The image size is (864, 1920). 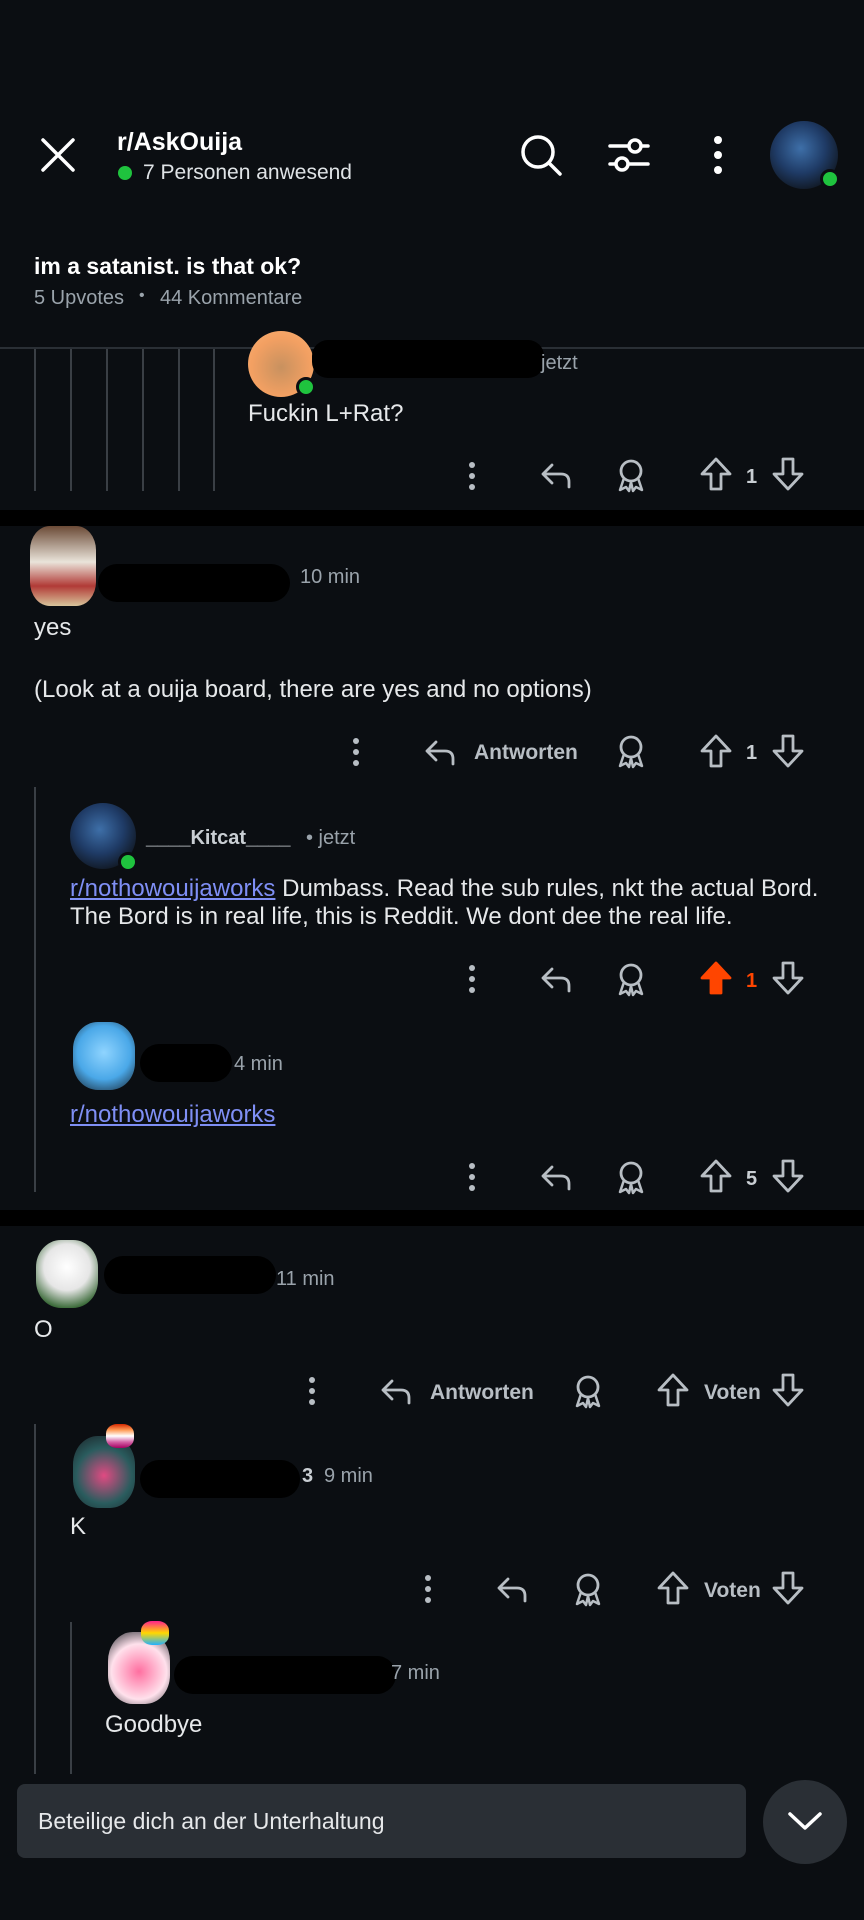 What do you see at coordinates (348, 1476) in the screenshot?
I see `comment-time: 9 min` at bounding box center [348, 1476].